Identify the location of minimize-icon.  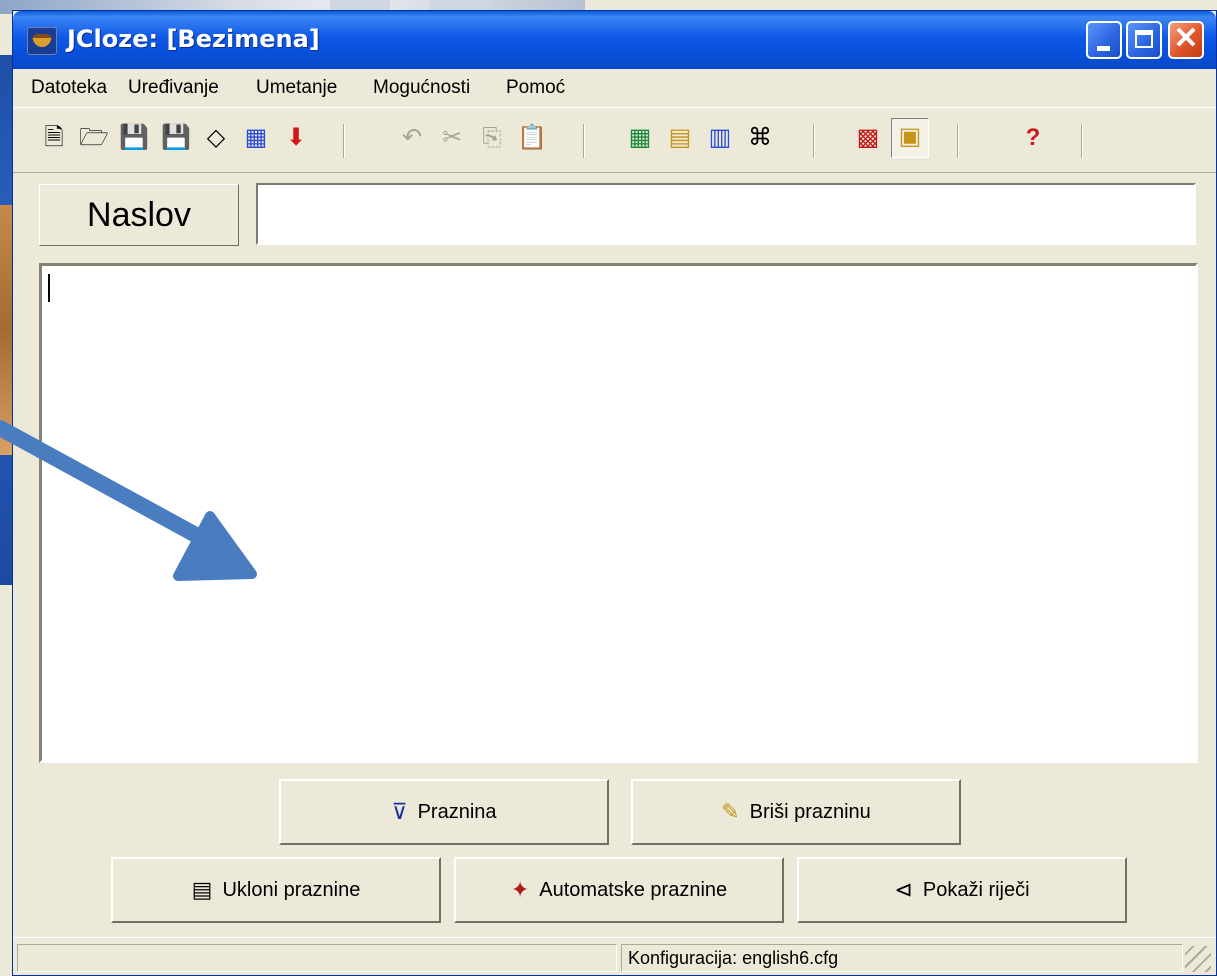
(1103, 48).